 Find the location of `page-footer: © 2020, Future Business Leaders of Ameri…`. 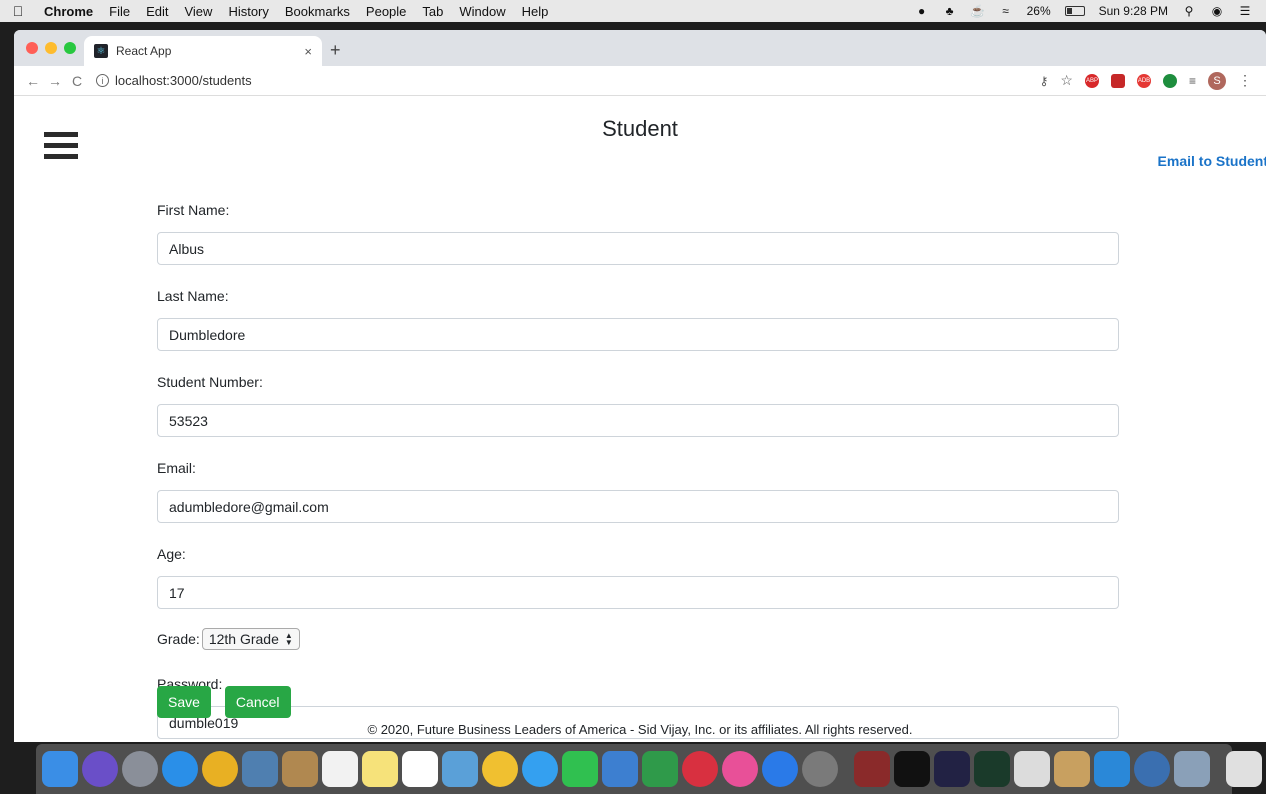

page-footer: © 2020, Future Business Leaders of Ameri… is located at coordinates (640, 729).